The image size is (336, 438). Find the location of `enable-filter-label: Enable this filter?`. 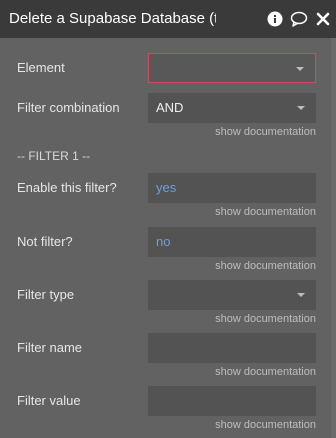

enable-filter-label: Enable this filter? is located at coordinates (67, 187).